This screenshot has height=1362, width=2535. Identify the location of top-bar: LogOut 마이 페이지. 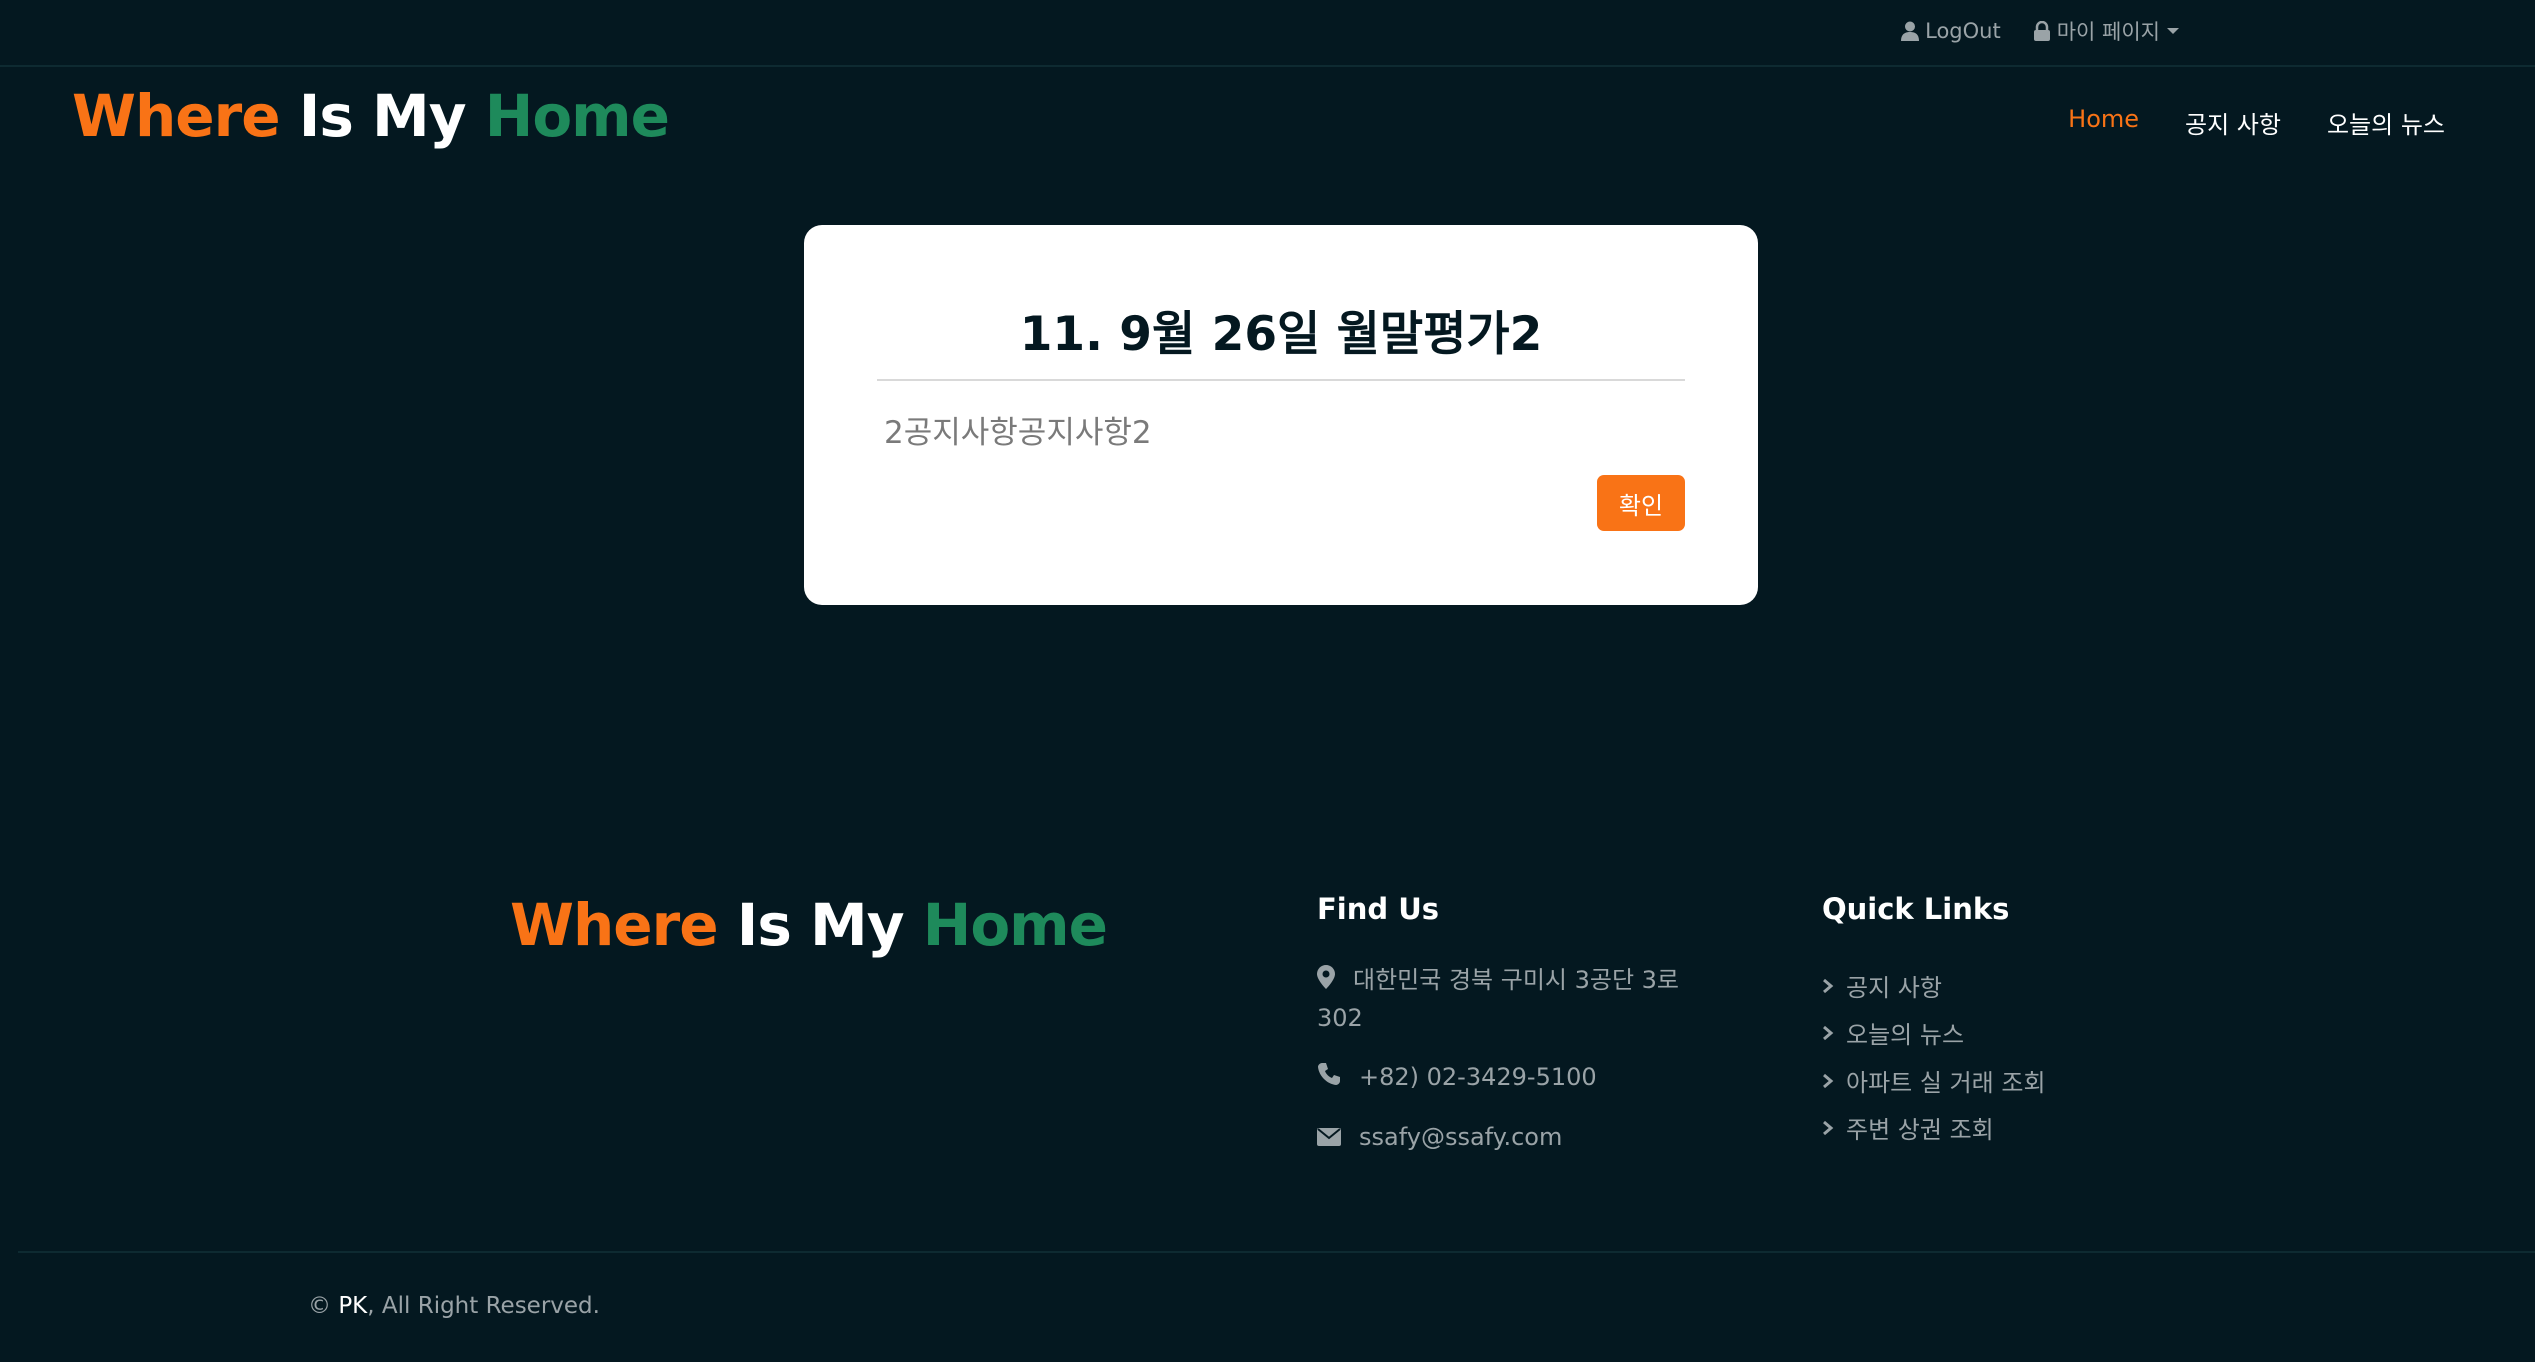
(1267, 33).